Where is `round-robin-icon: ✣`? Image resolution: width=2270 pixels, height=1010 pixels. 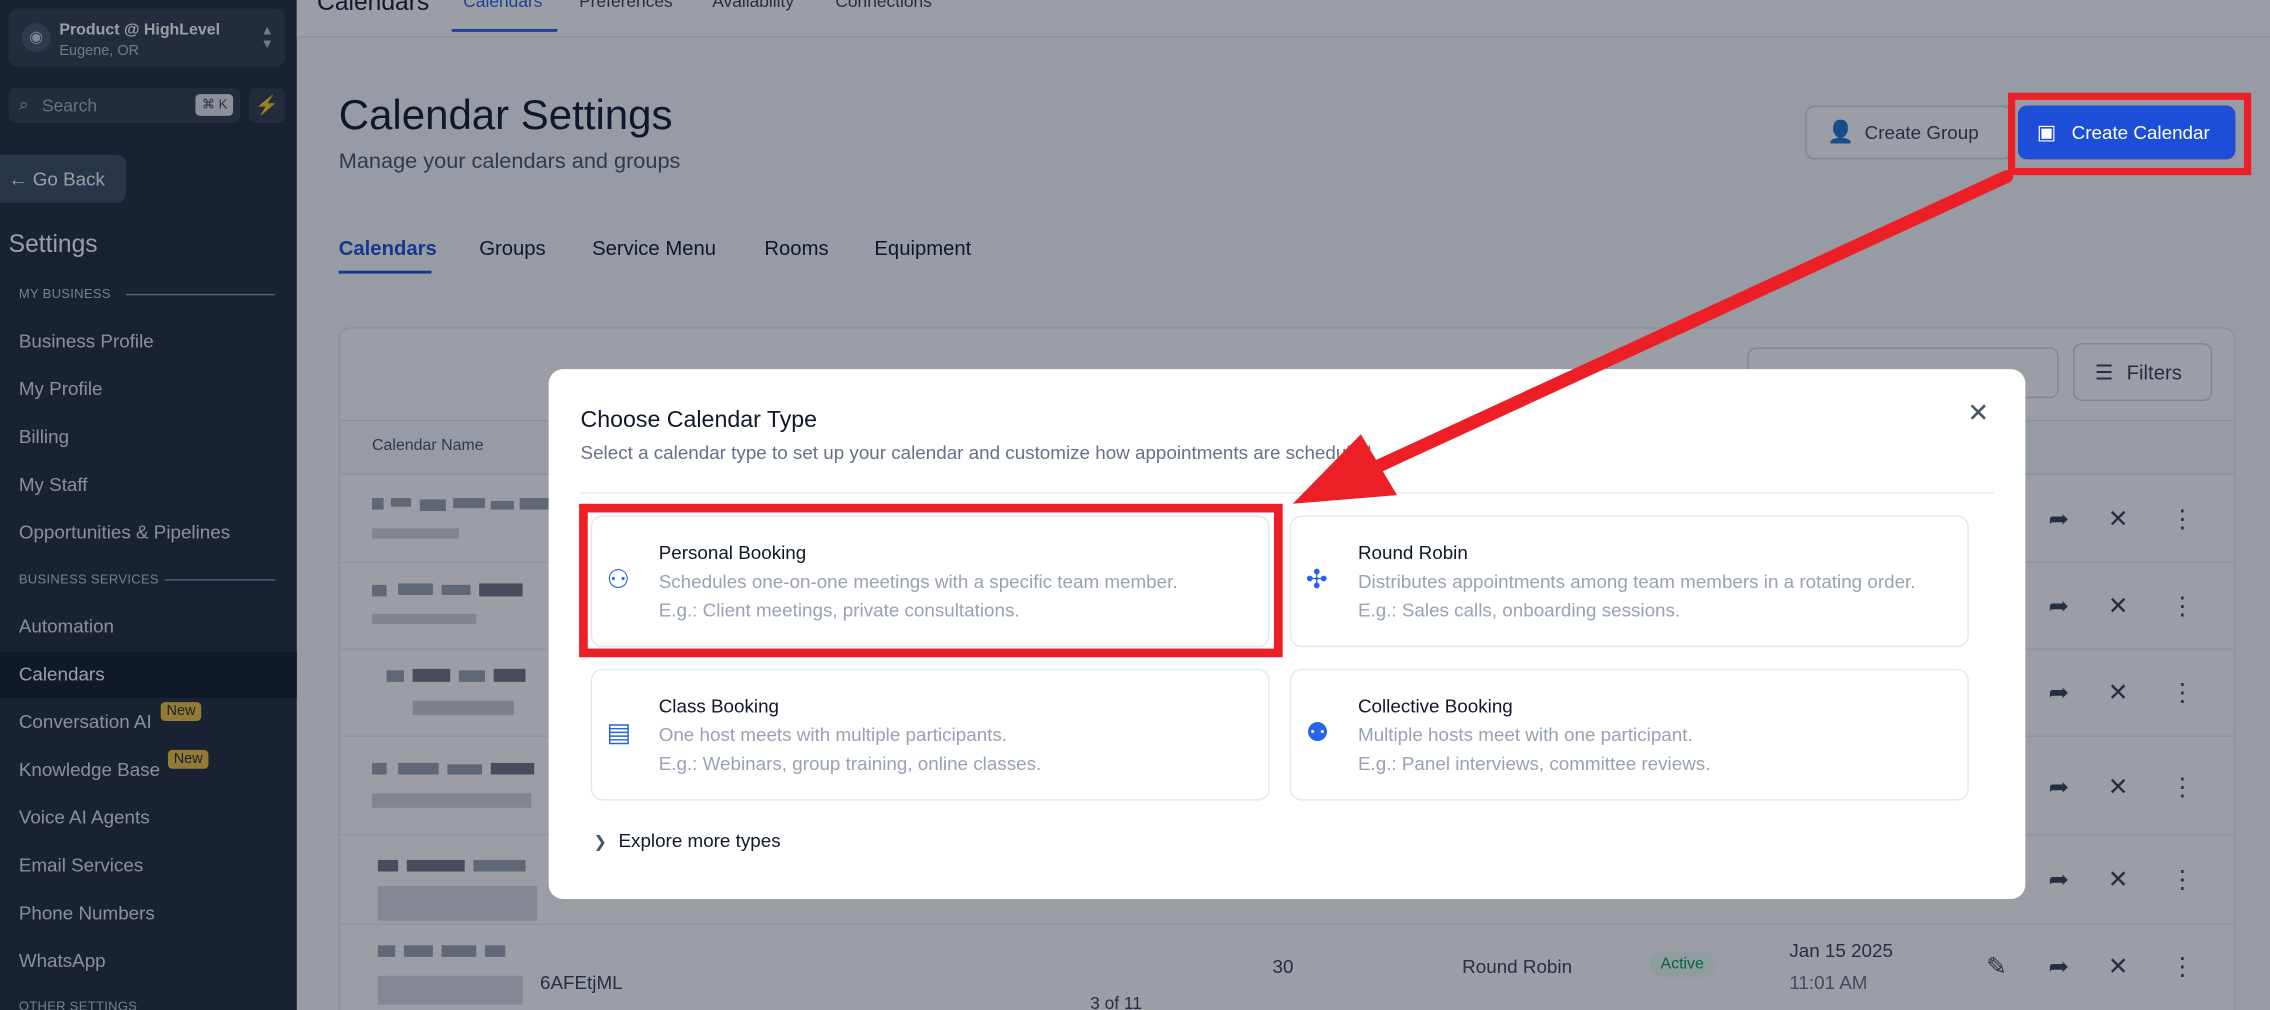
round-robin-icon: ✣ is located at coordinates (1316, 579).